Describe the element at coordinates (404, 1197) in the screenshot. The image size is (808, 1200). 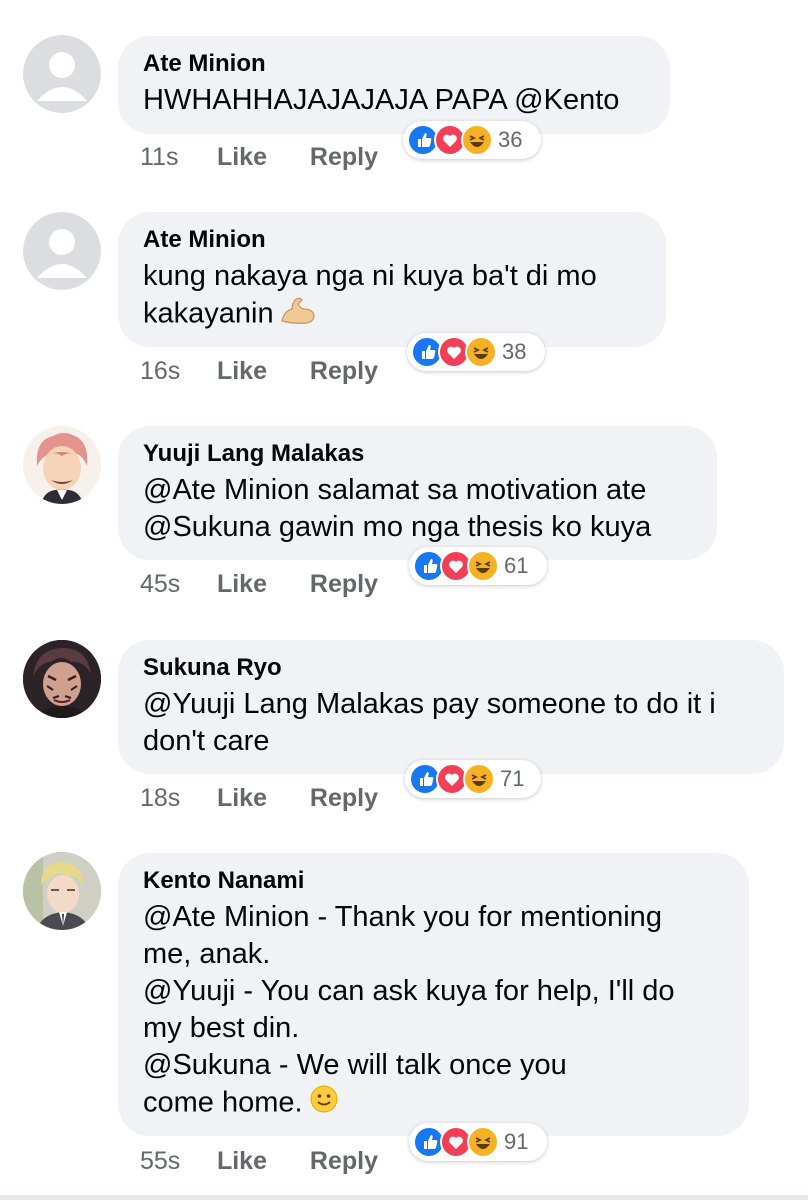
I see `bottom-divider` at that location.